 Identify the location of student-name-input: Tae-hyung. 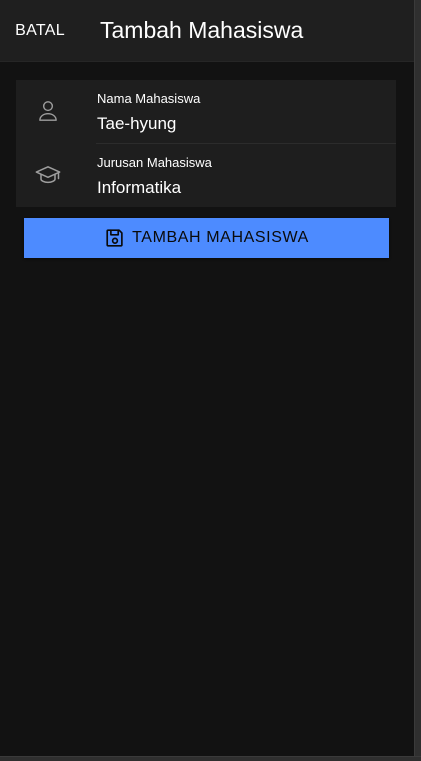
(136, 124).